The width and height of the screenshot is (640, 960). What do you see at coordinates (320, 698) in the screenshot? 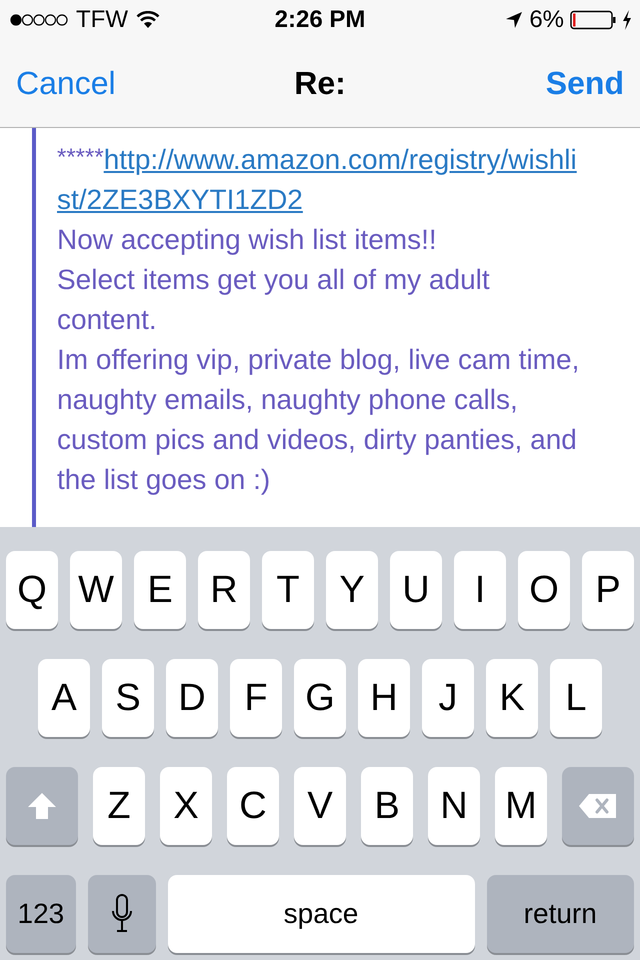
I see `letter-key: G` at bounding box center [320, 698].